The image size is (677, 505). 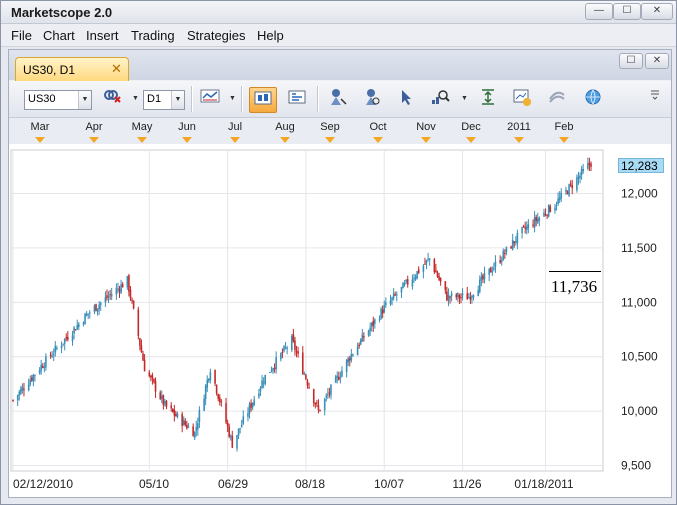 I want to click on candles-view-icon, so click(x=263, y=100).